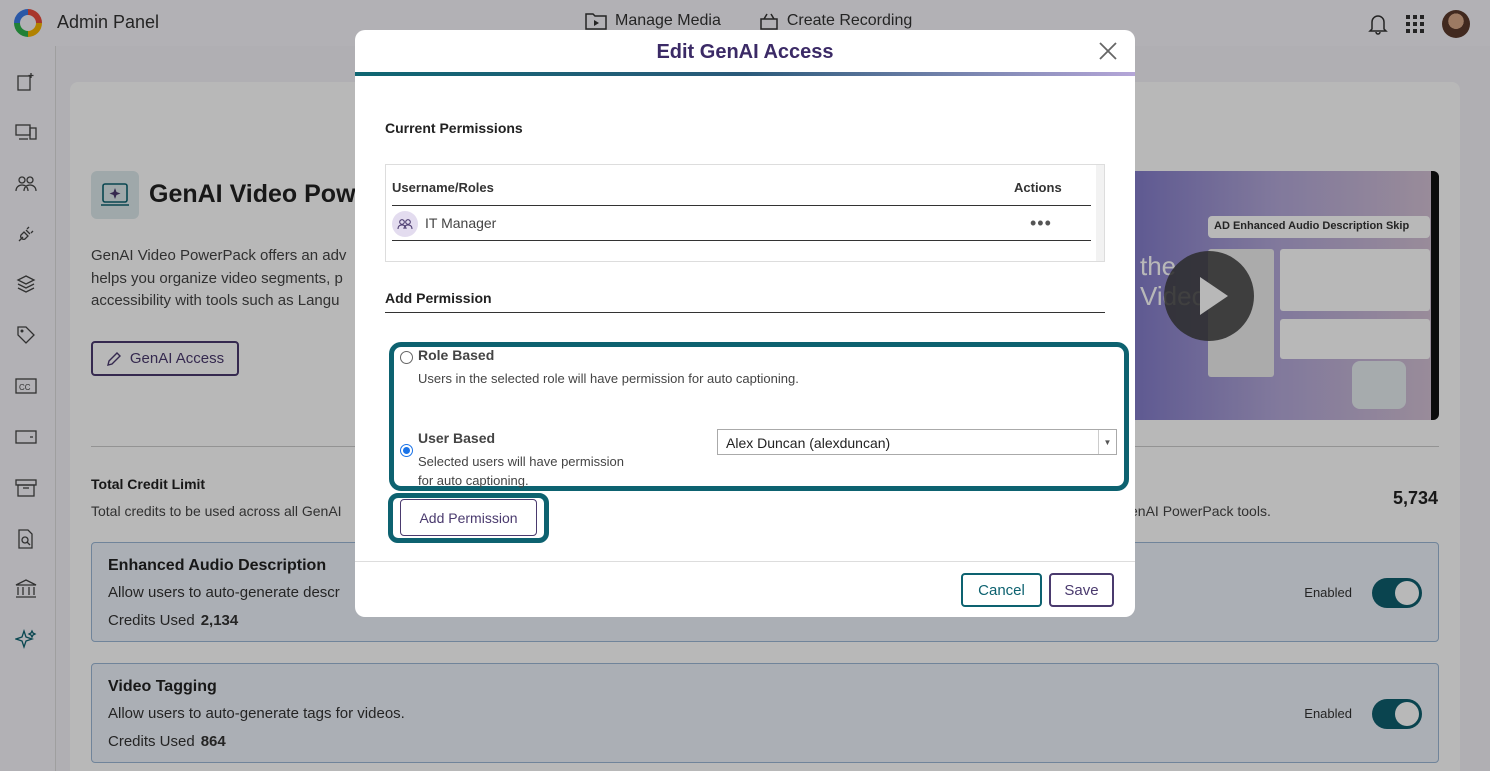 The height and width of the screenshot is (771, 1490). I want to click on role-group-icon, so click(405, 224).